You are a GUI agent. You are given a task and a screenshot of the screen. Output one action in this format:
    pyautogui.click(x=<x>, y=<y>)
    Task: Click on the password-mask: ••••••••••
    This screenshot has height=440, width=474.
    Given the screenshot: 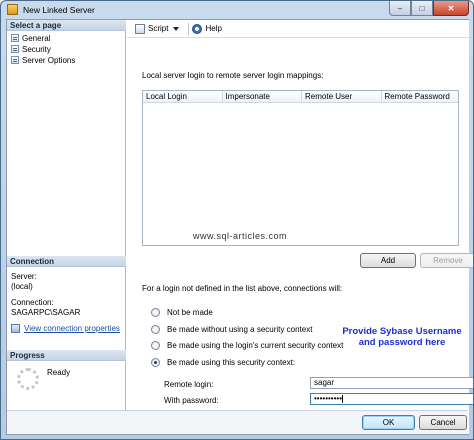 What is the action you would take?
    pyautogui.click(x=328, y=398)
    